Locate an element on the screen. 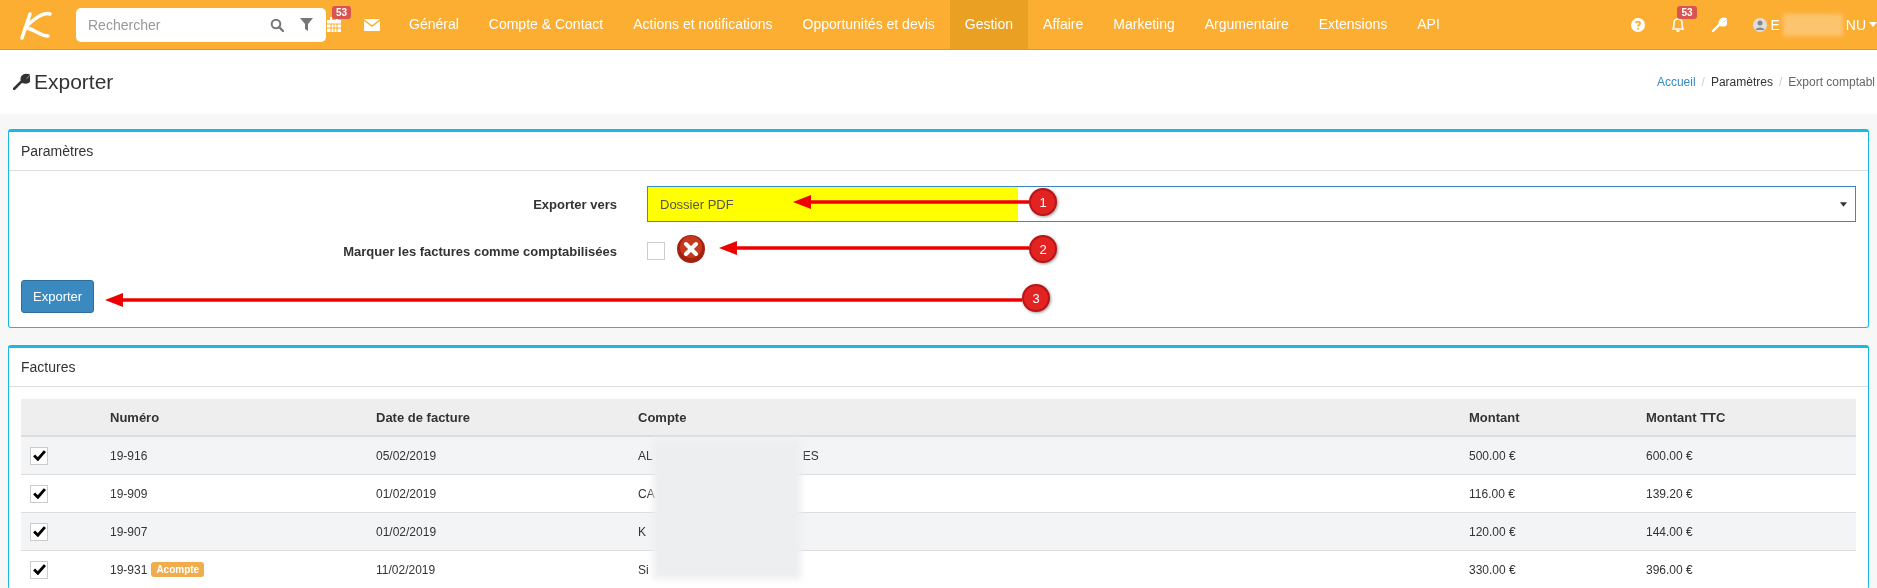 This screenshot has width=1877, height=588. field-label: Exporter vers is located at coordinates (575, 204).